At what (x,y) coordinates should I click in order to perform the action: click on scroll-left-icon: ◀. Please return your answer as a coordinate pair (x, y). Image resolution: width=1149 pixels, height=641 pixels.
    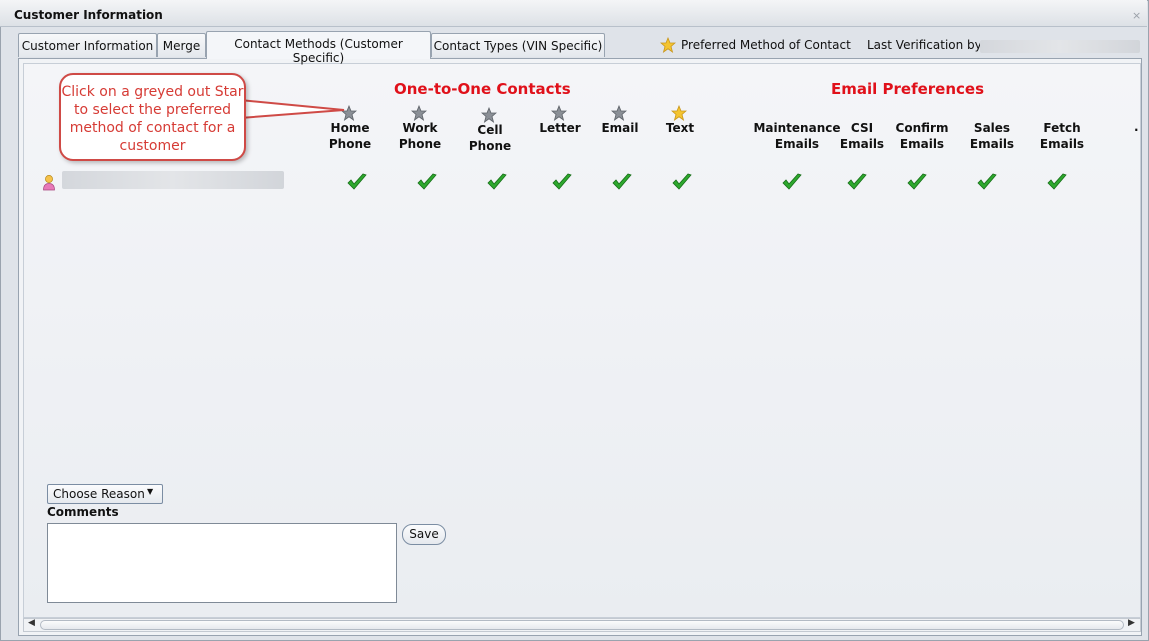
    Looking at the image, I should click on (31, 623).